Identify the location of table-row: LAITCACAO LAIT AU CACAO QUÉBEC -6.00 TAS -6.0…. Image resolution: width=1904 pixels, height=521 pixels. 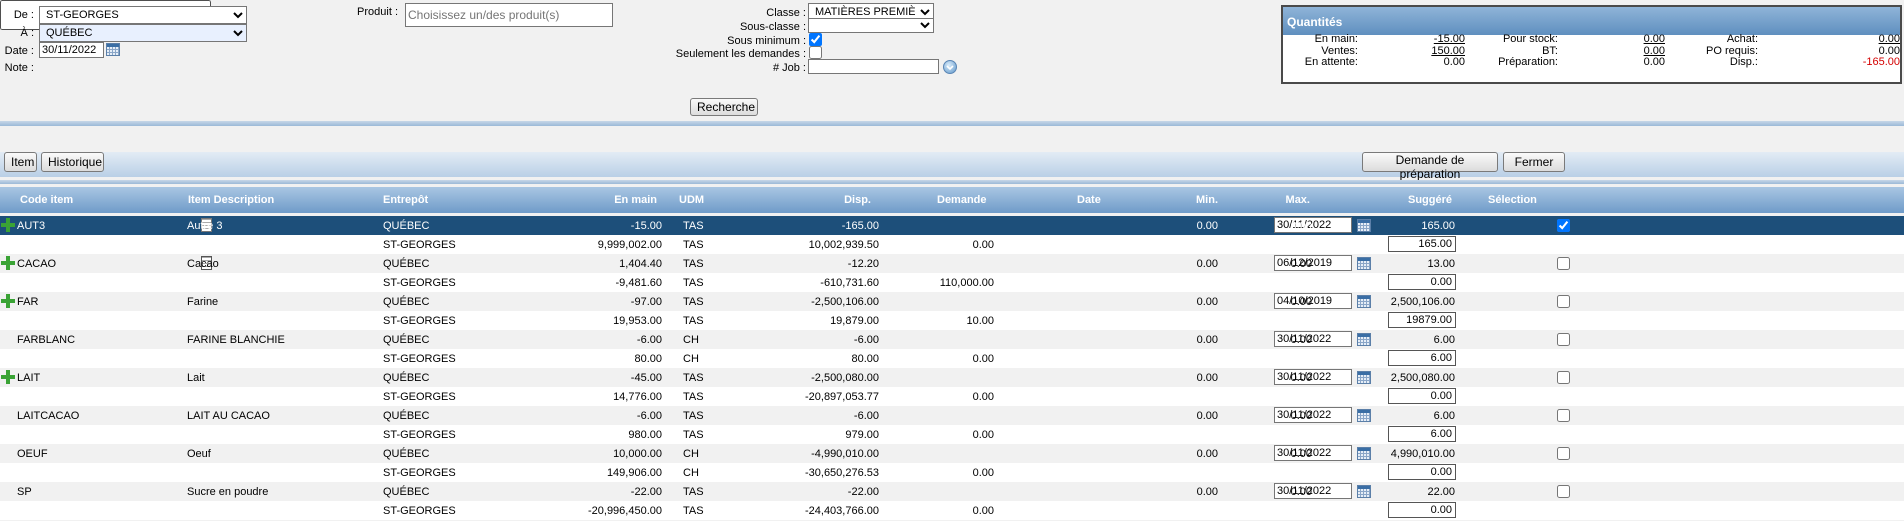
(952, 425).